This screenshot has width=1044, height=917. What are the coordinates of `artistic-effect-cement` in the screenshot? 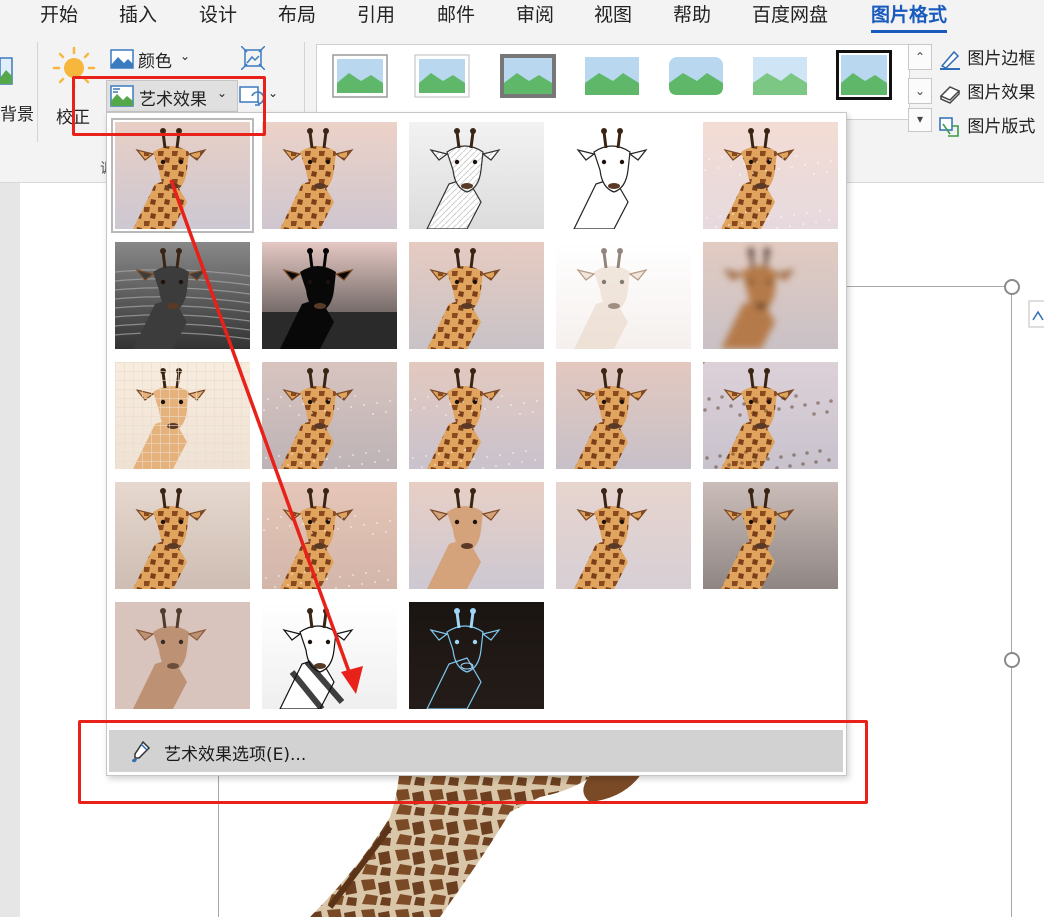 It's located at (182, 535).